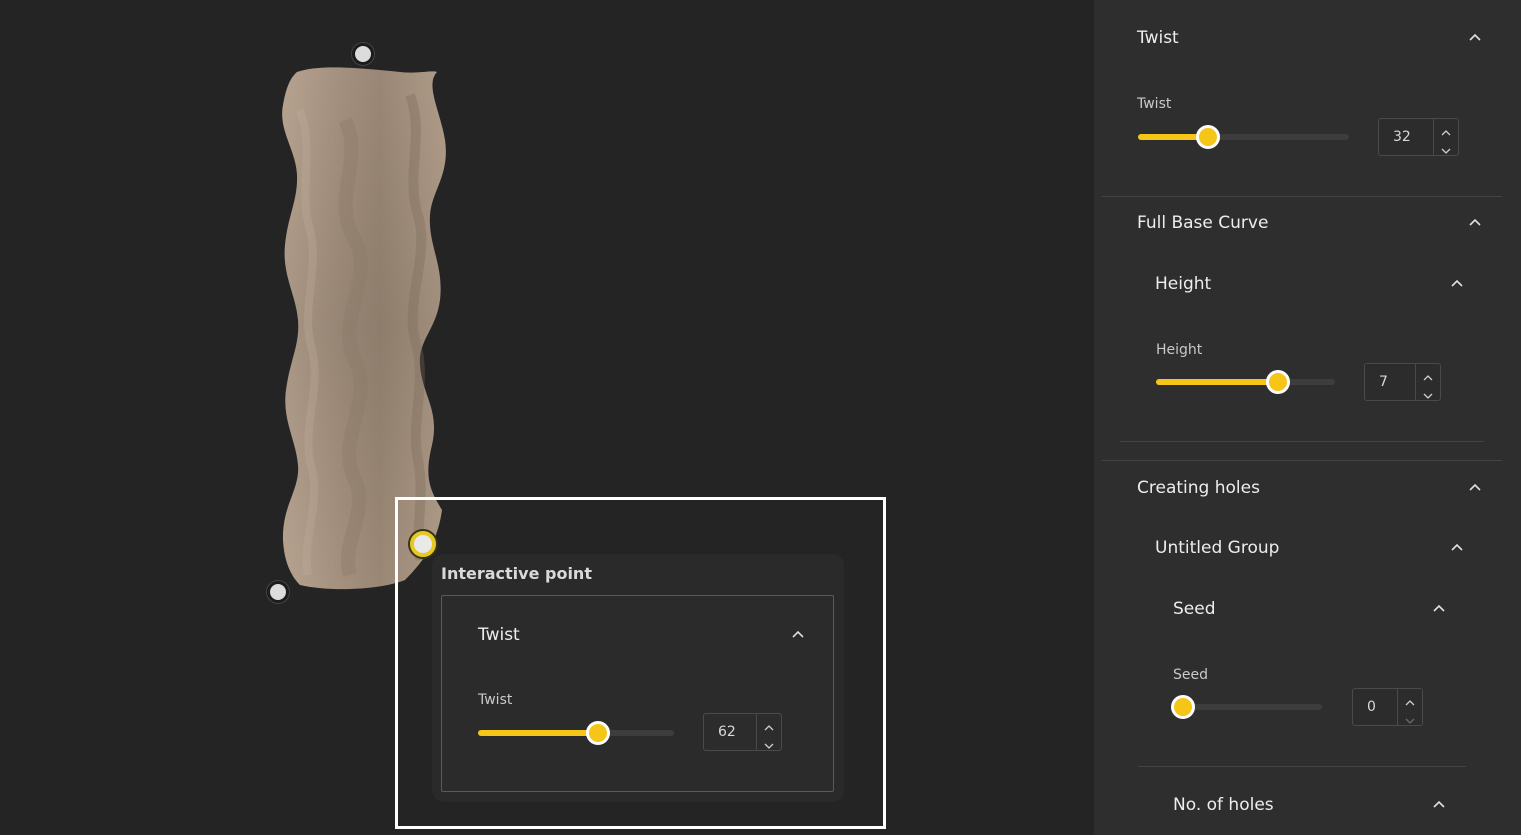 The height and width of the screenshot is (835, 1521). Describe the element at coordinates (1179, 350) in the screenshot. I see `height-label: Height` at that location.